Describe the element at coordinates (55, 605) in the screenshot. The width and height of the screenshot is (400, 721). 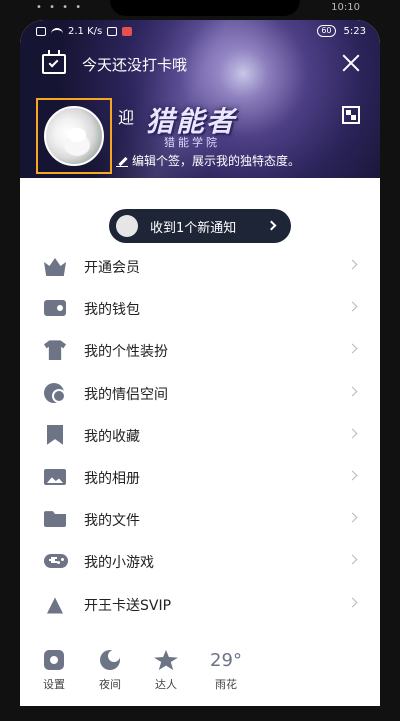
I see `signal-tower-icon` at that location.